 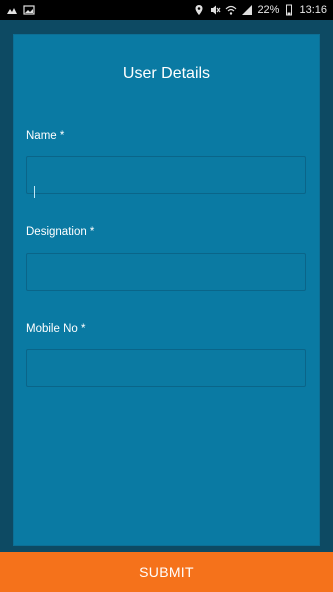 What do you see at coordinates (166, 73) in the screenshot?
I see `form-title: User Details` at bounding box center [166, 73].